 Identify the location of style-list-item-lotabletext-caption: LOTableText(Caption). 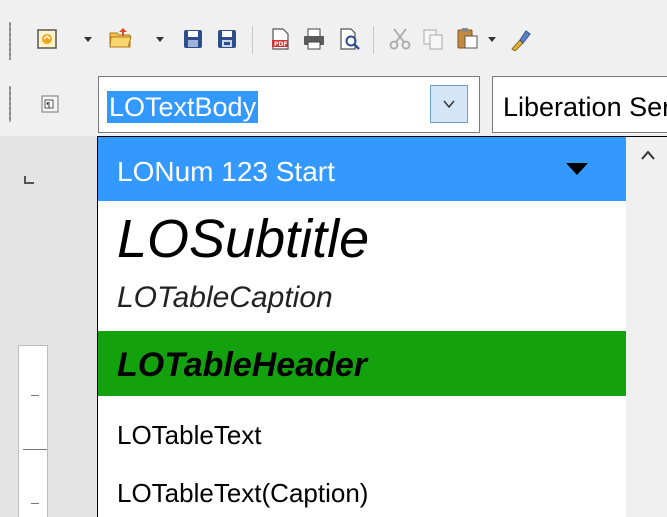
(362, 485).